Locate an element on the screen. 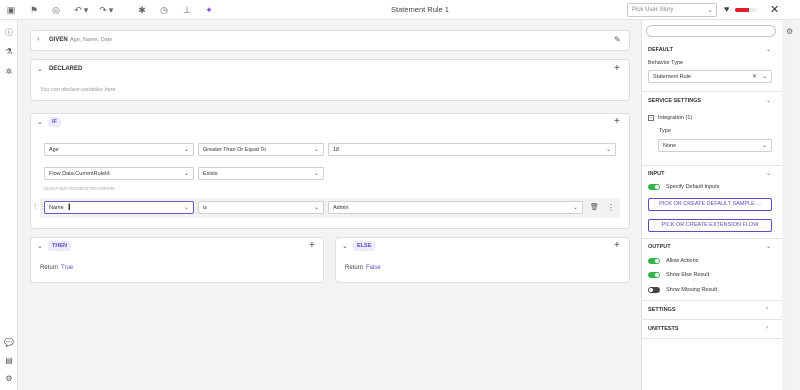  condition-value-select: Admin ⌄ is located at coordinates (455, 207).